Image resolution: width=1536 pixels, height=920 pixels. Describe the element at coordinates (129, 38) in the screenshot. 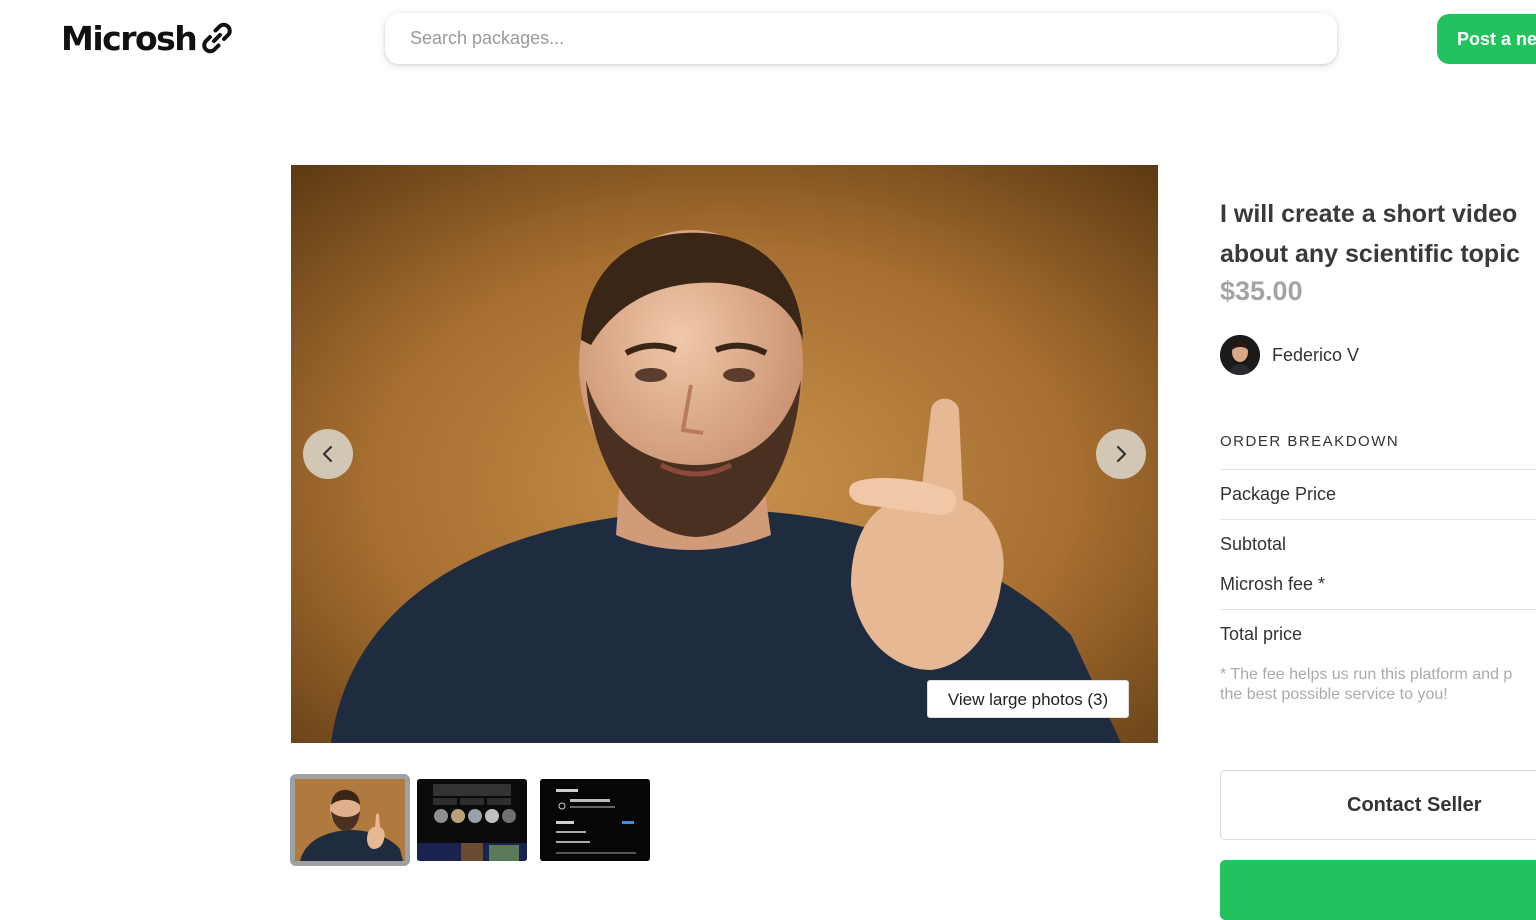

I see `logo-text: Microsh` at that location.